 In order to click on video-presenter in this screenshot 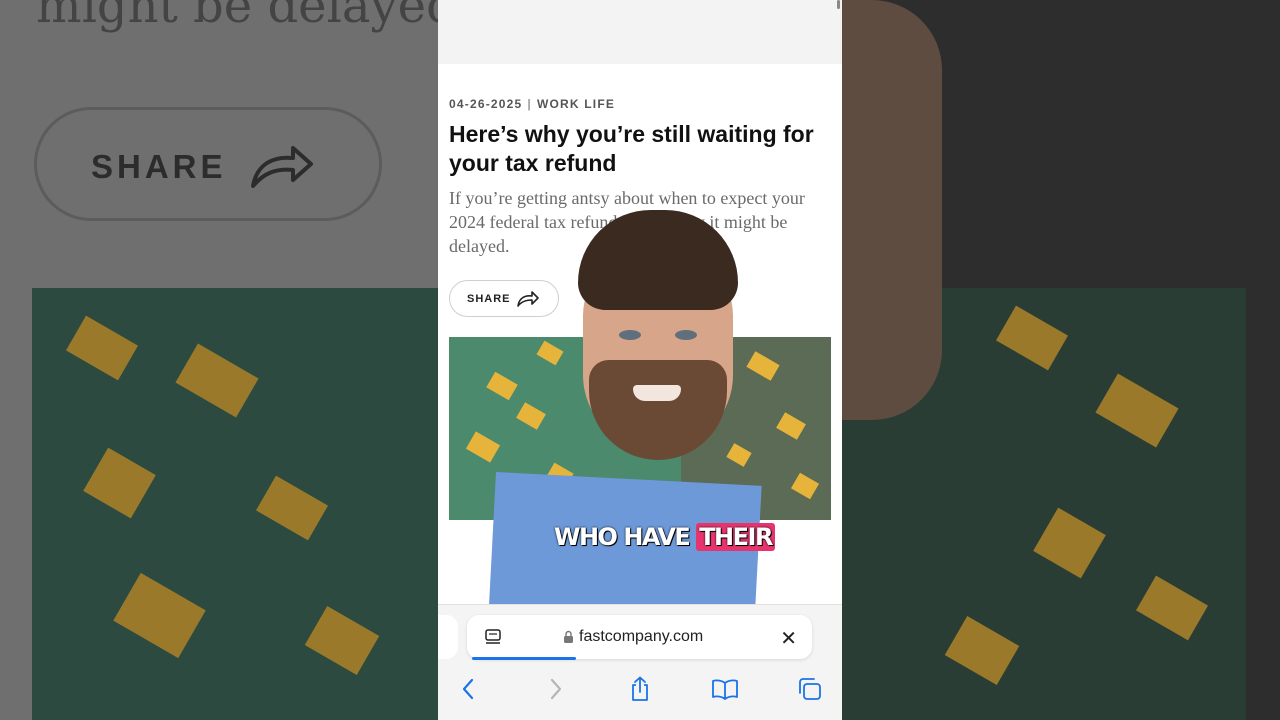, I will do `click(658, 360)`.